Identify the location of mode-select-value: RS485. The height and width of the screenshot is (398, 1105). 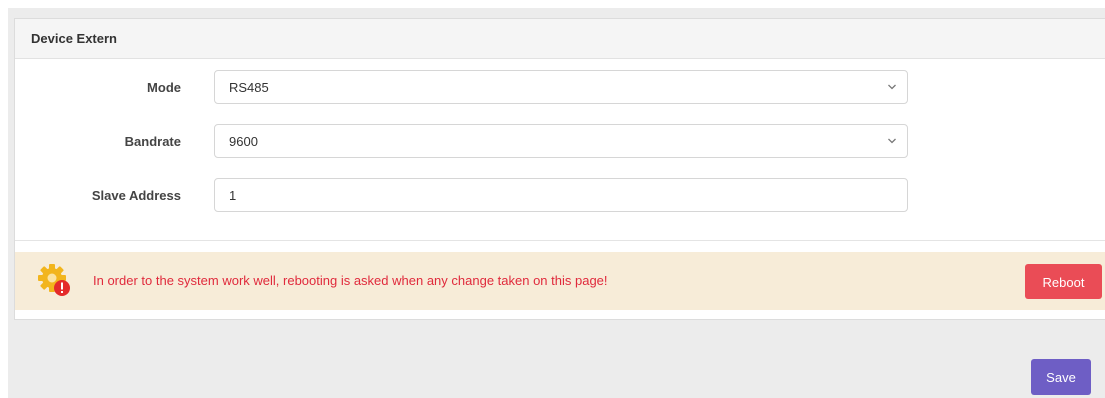
(249, 87).